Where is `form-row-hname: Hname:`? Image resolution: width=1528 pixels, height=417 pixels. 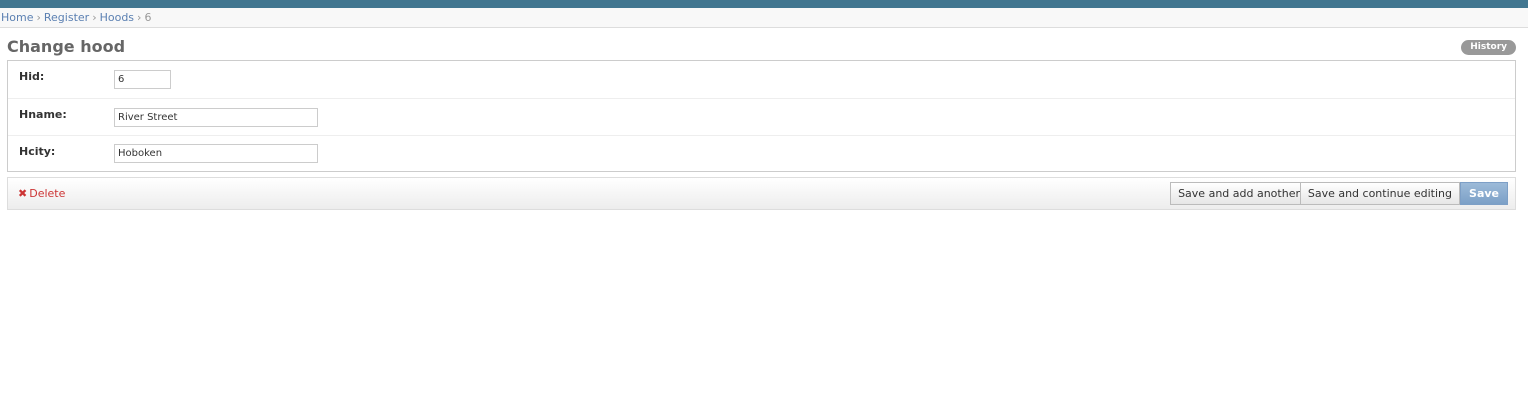
form-row-hname: Hname: is located at coordinates (761, 117).